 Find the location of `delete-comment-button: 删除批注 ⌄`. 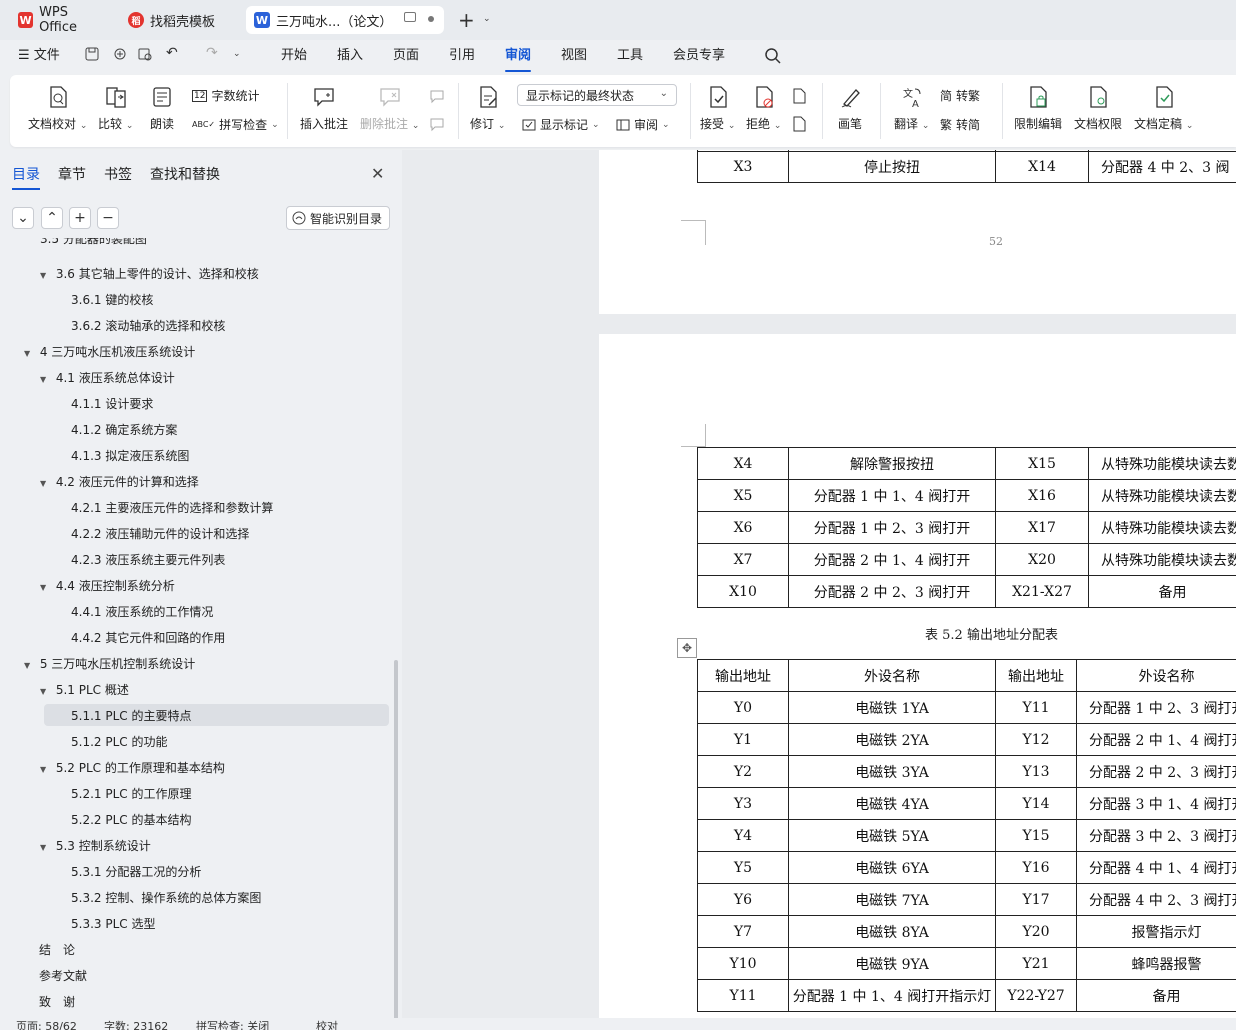

delete-comment-button: 删除批注 ⌄ is located at coordinates (389, 108).